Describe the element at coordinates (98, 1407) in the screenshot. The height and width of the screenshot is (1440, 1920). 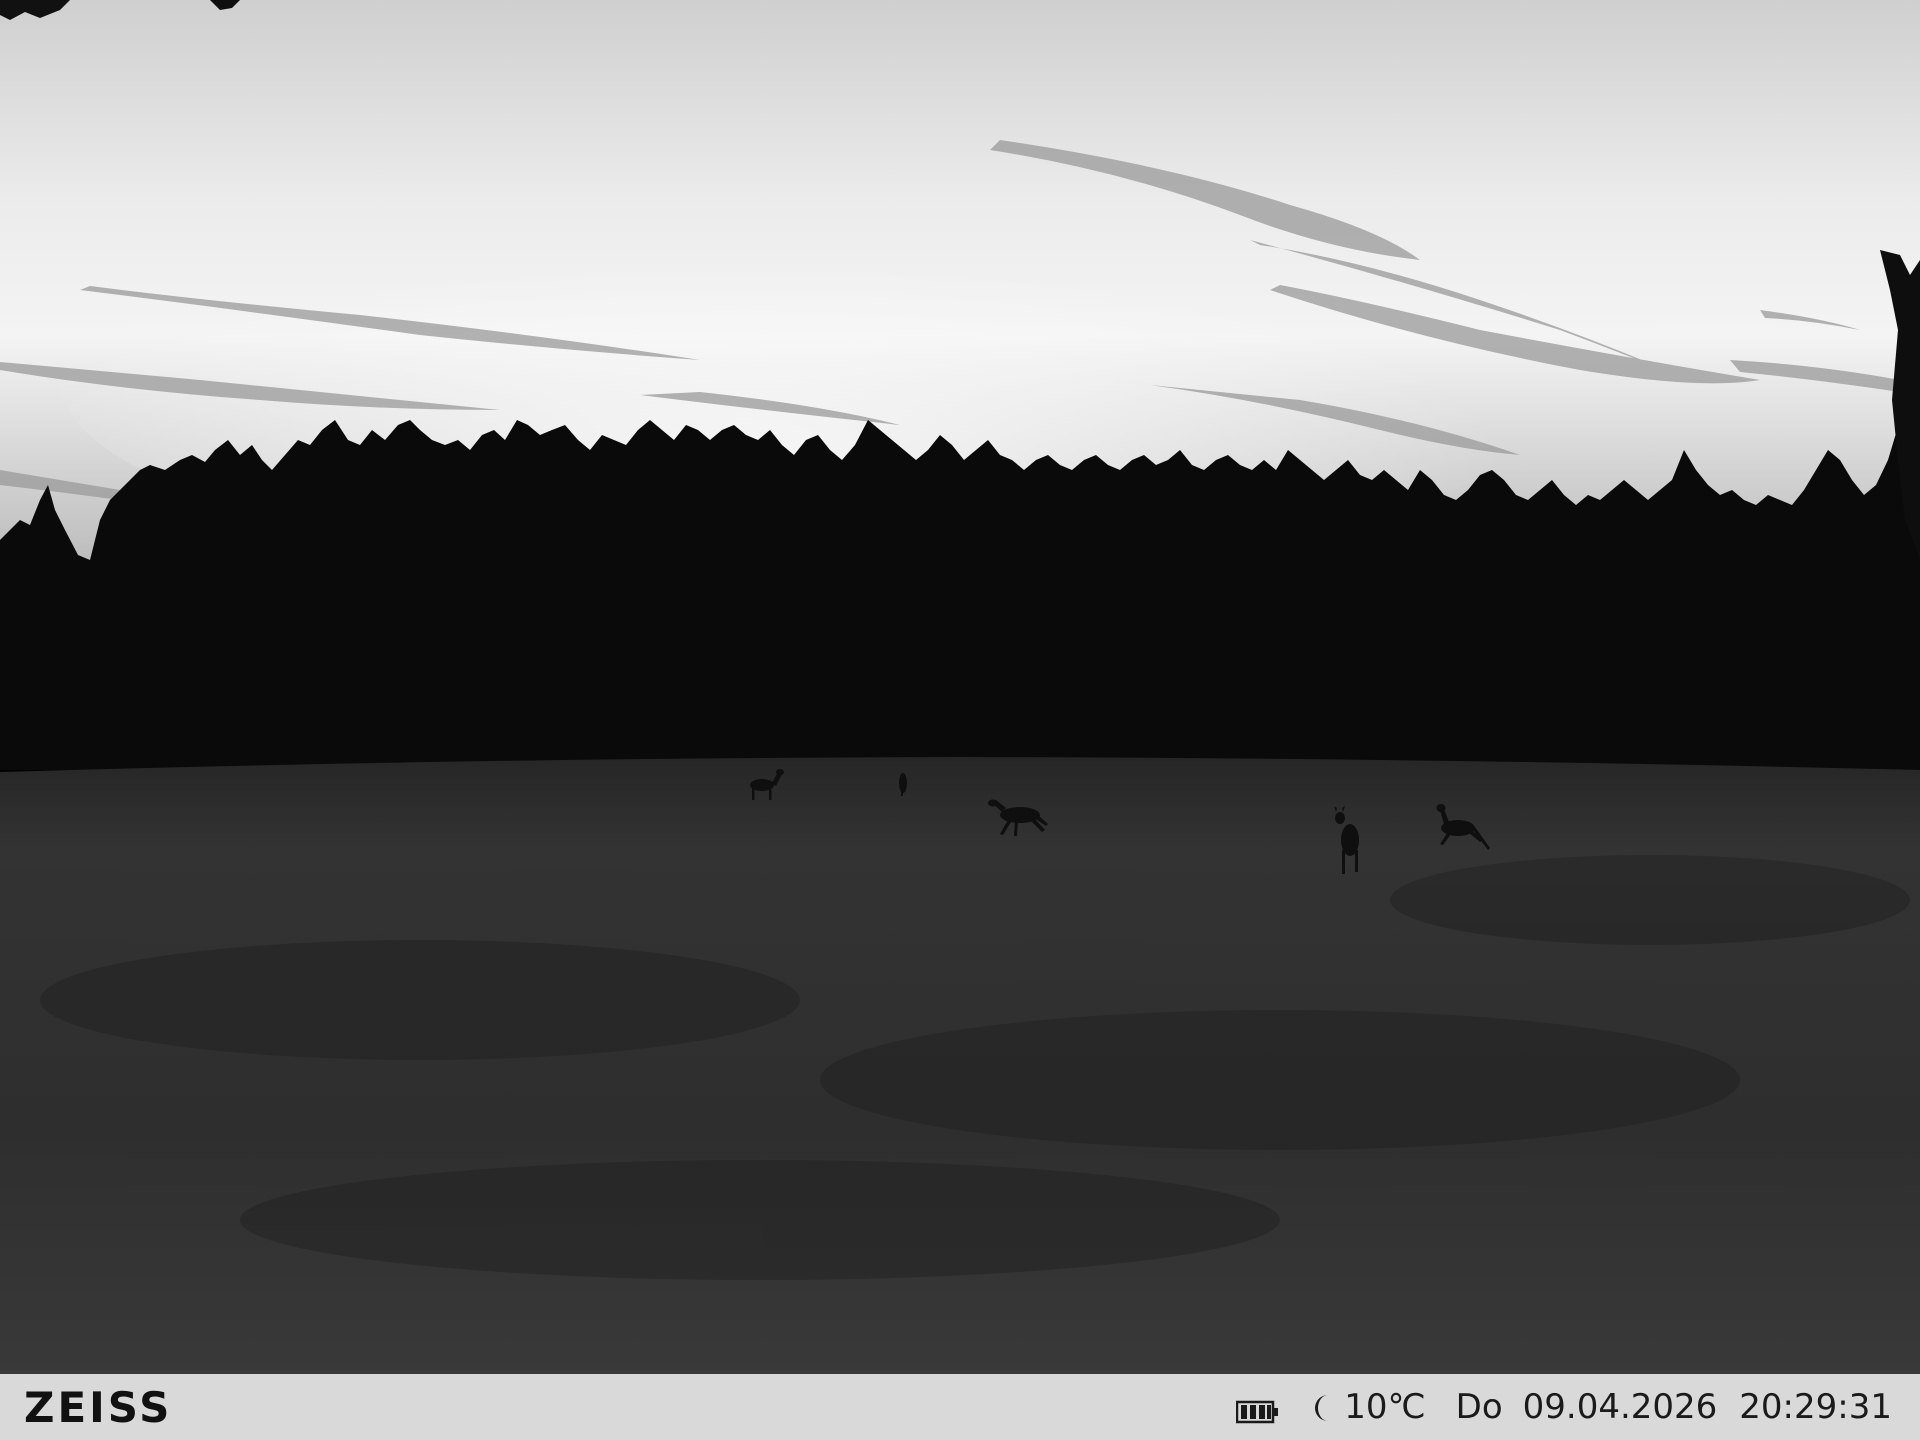
I see `brand-logo: ZEISS` at that location.